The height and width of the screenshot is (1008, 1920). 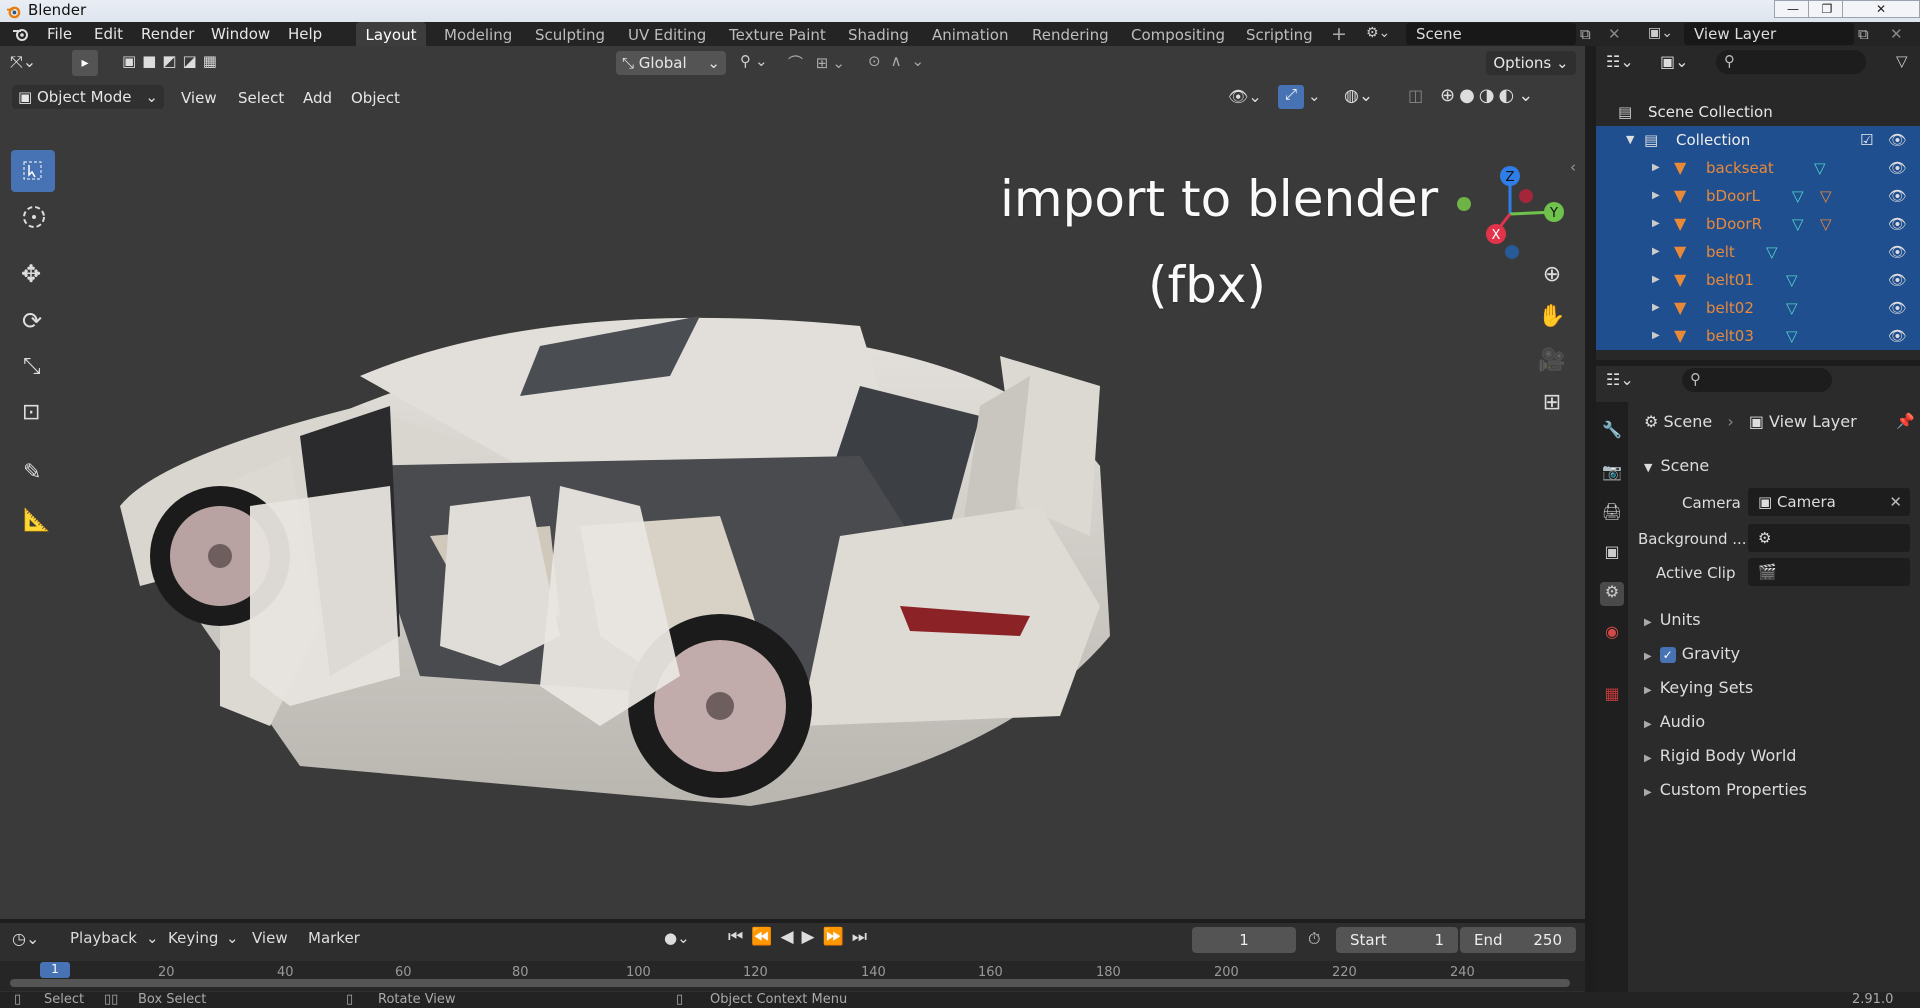 What do you see at coordinates (317, 98) in the screenshot?
I see `viewport-menu-add: Add` at bounding box center [317, 98].